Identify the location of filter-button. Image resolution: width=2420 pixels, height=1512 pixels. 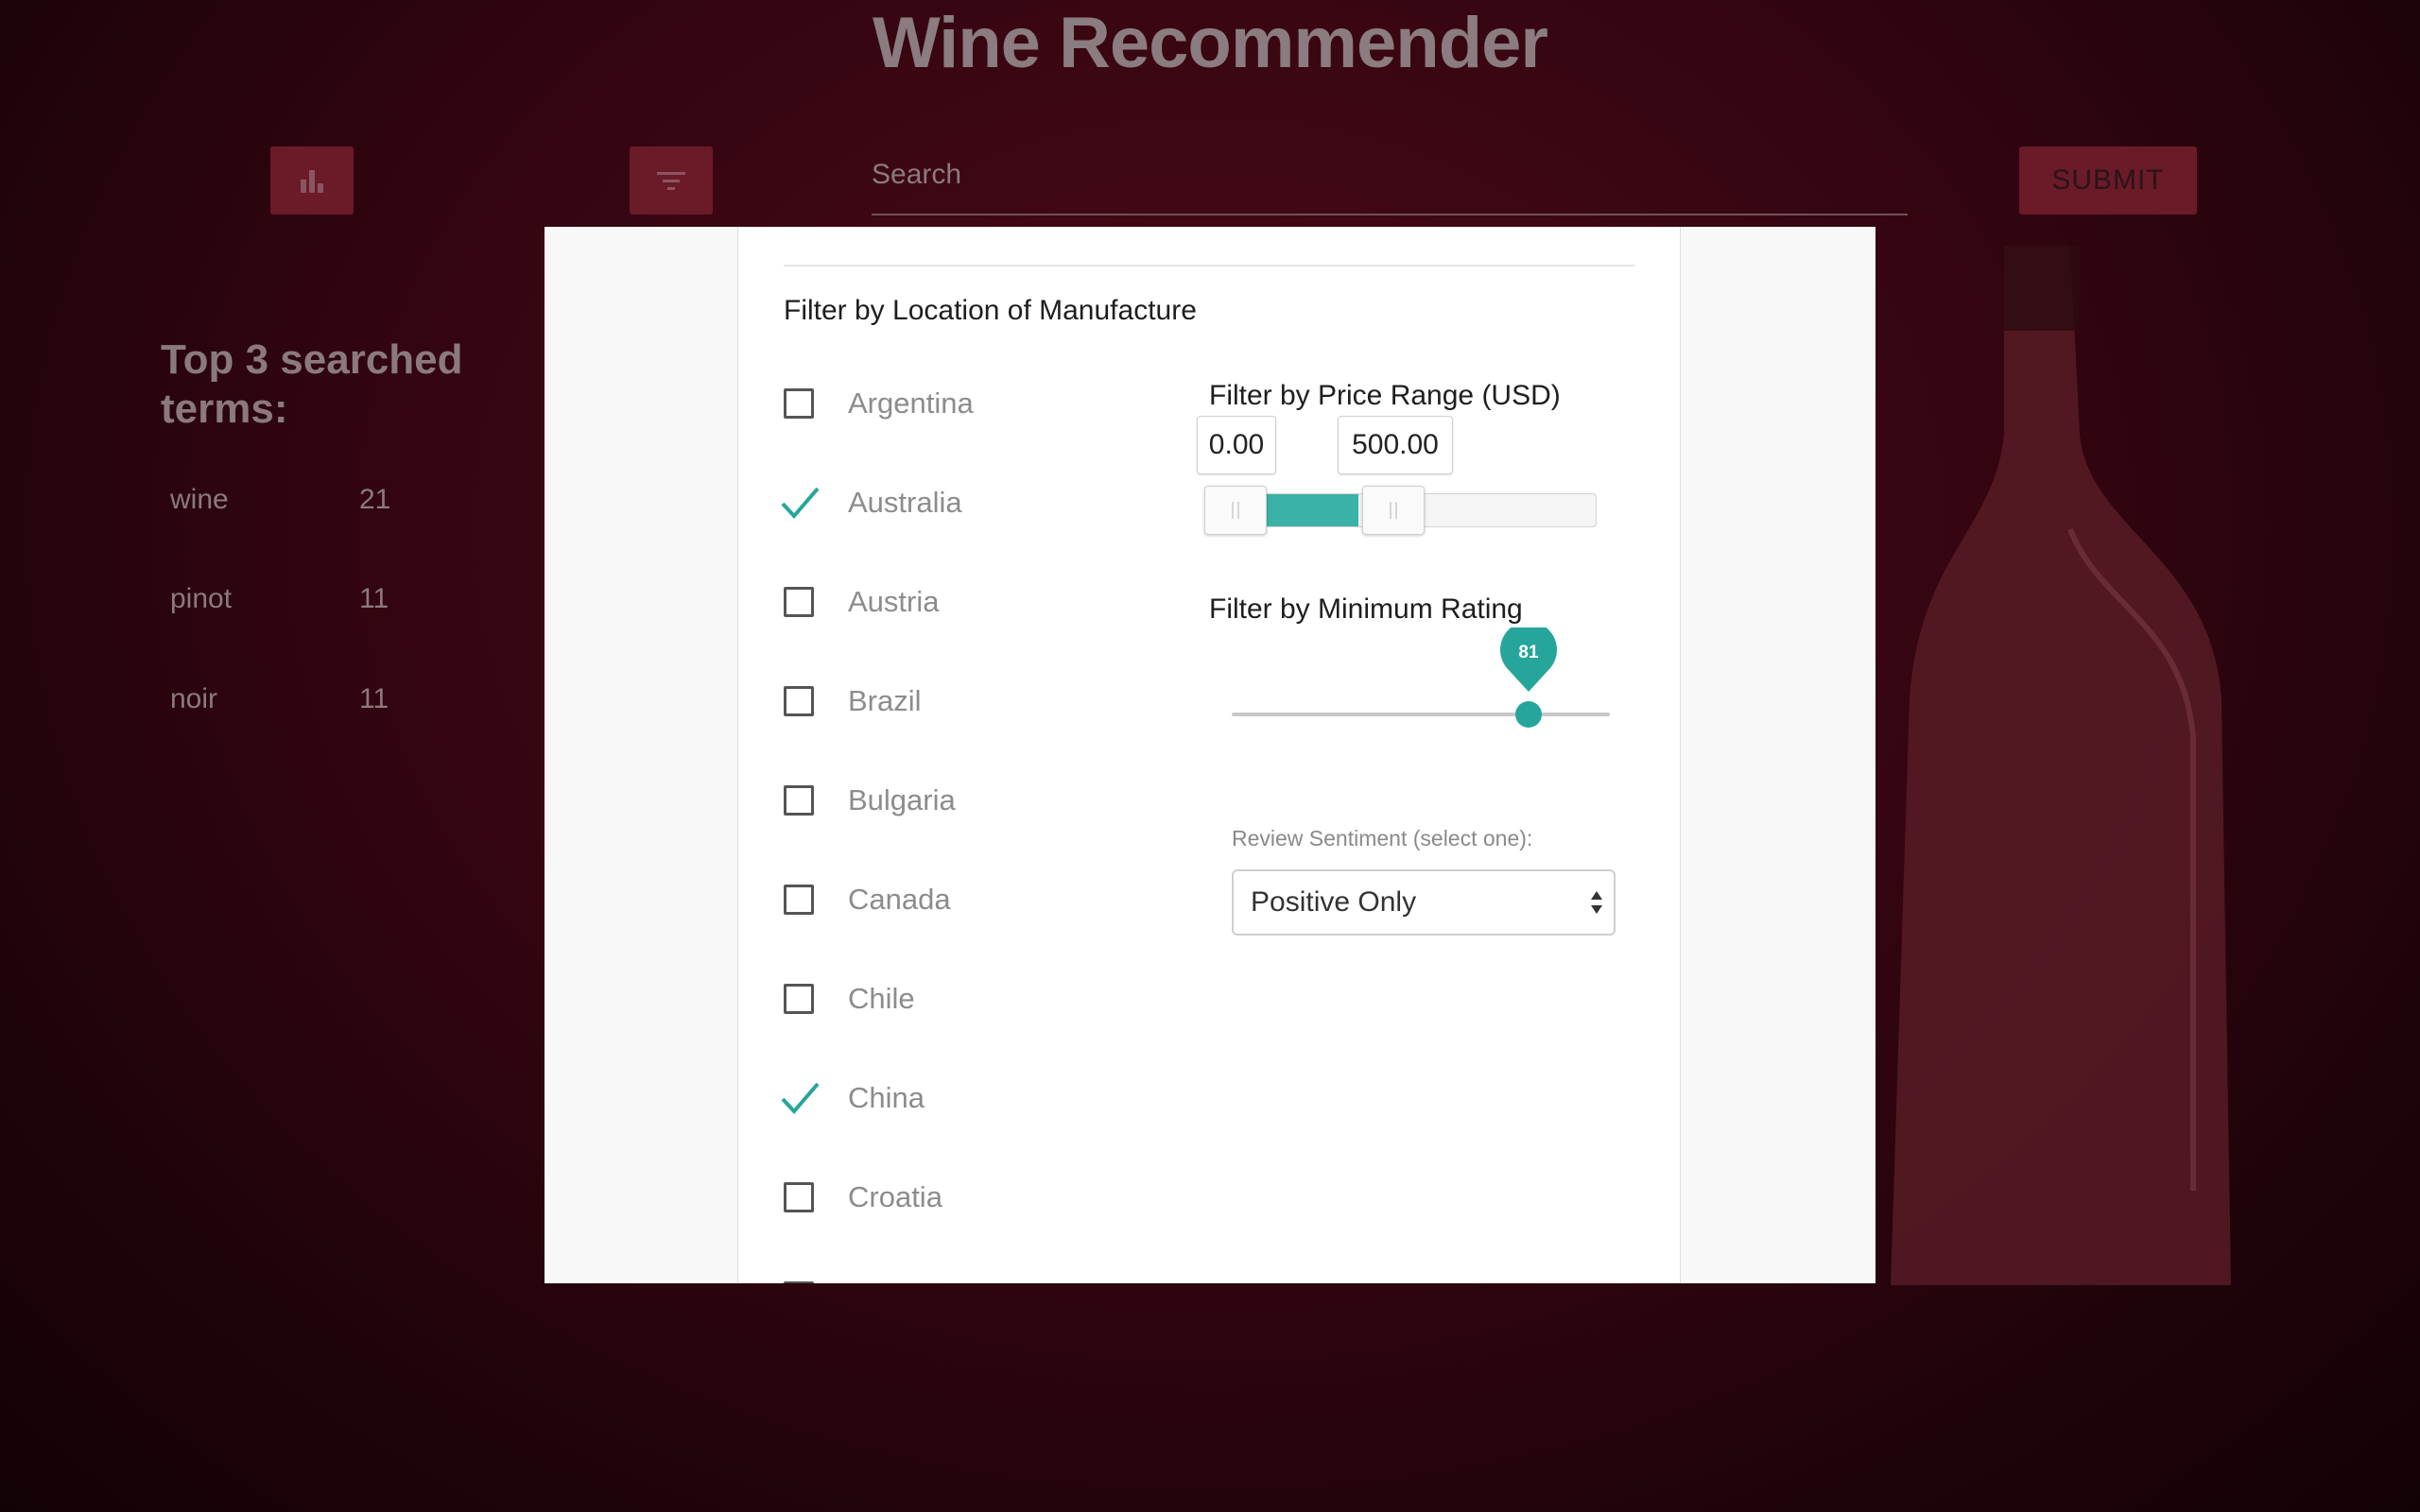
(671, 180).